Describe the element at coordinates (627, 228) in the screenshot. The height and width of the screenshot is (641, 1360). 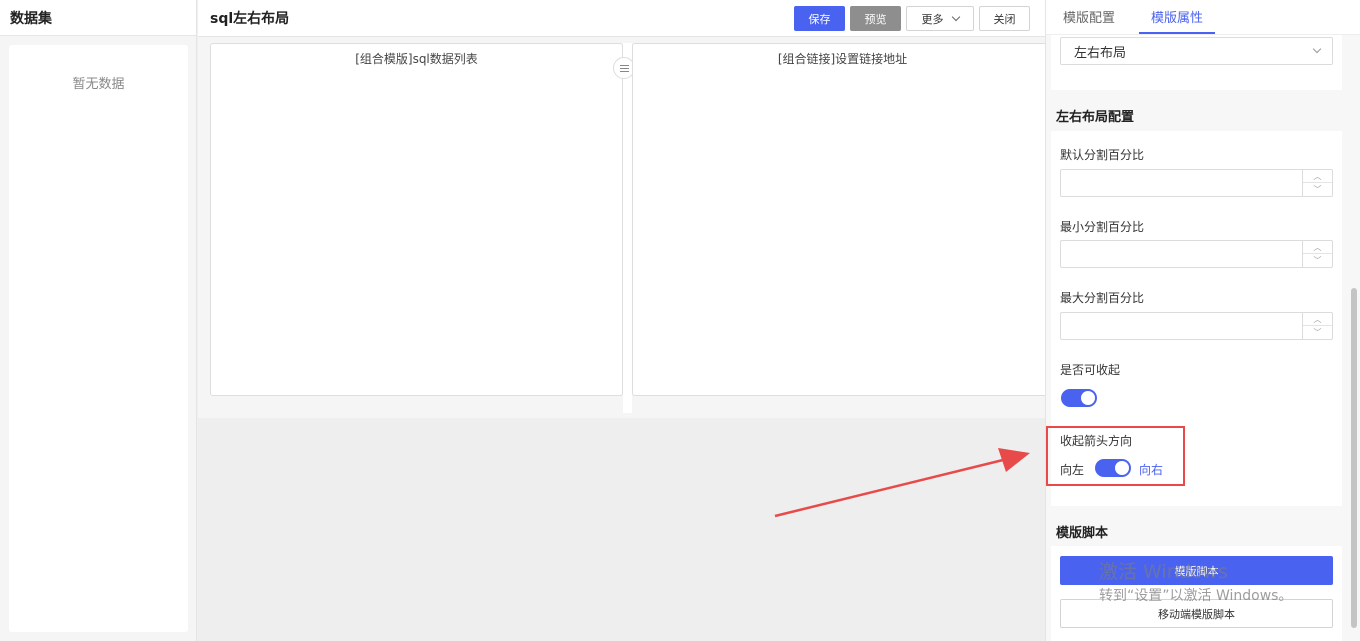
I see `splitter-bar` at that location.